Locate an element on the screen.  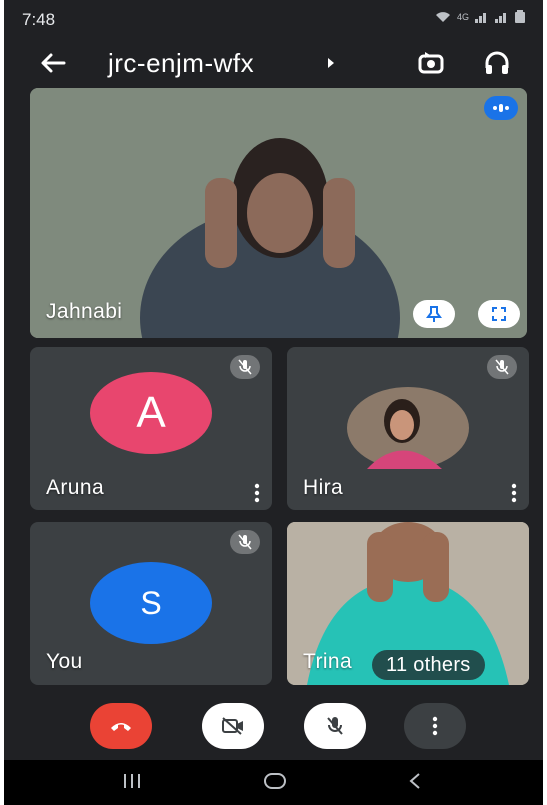
system-icons: 4G is located at coordinates (480, 16).